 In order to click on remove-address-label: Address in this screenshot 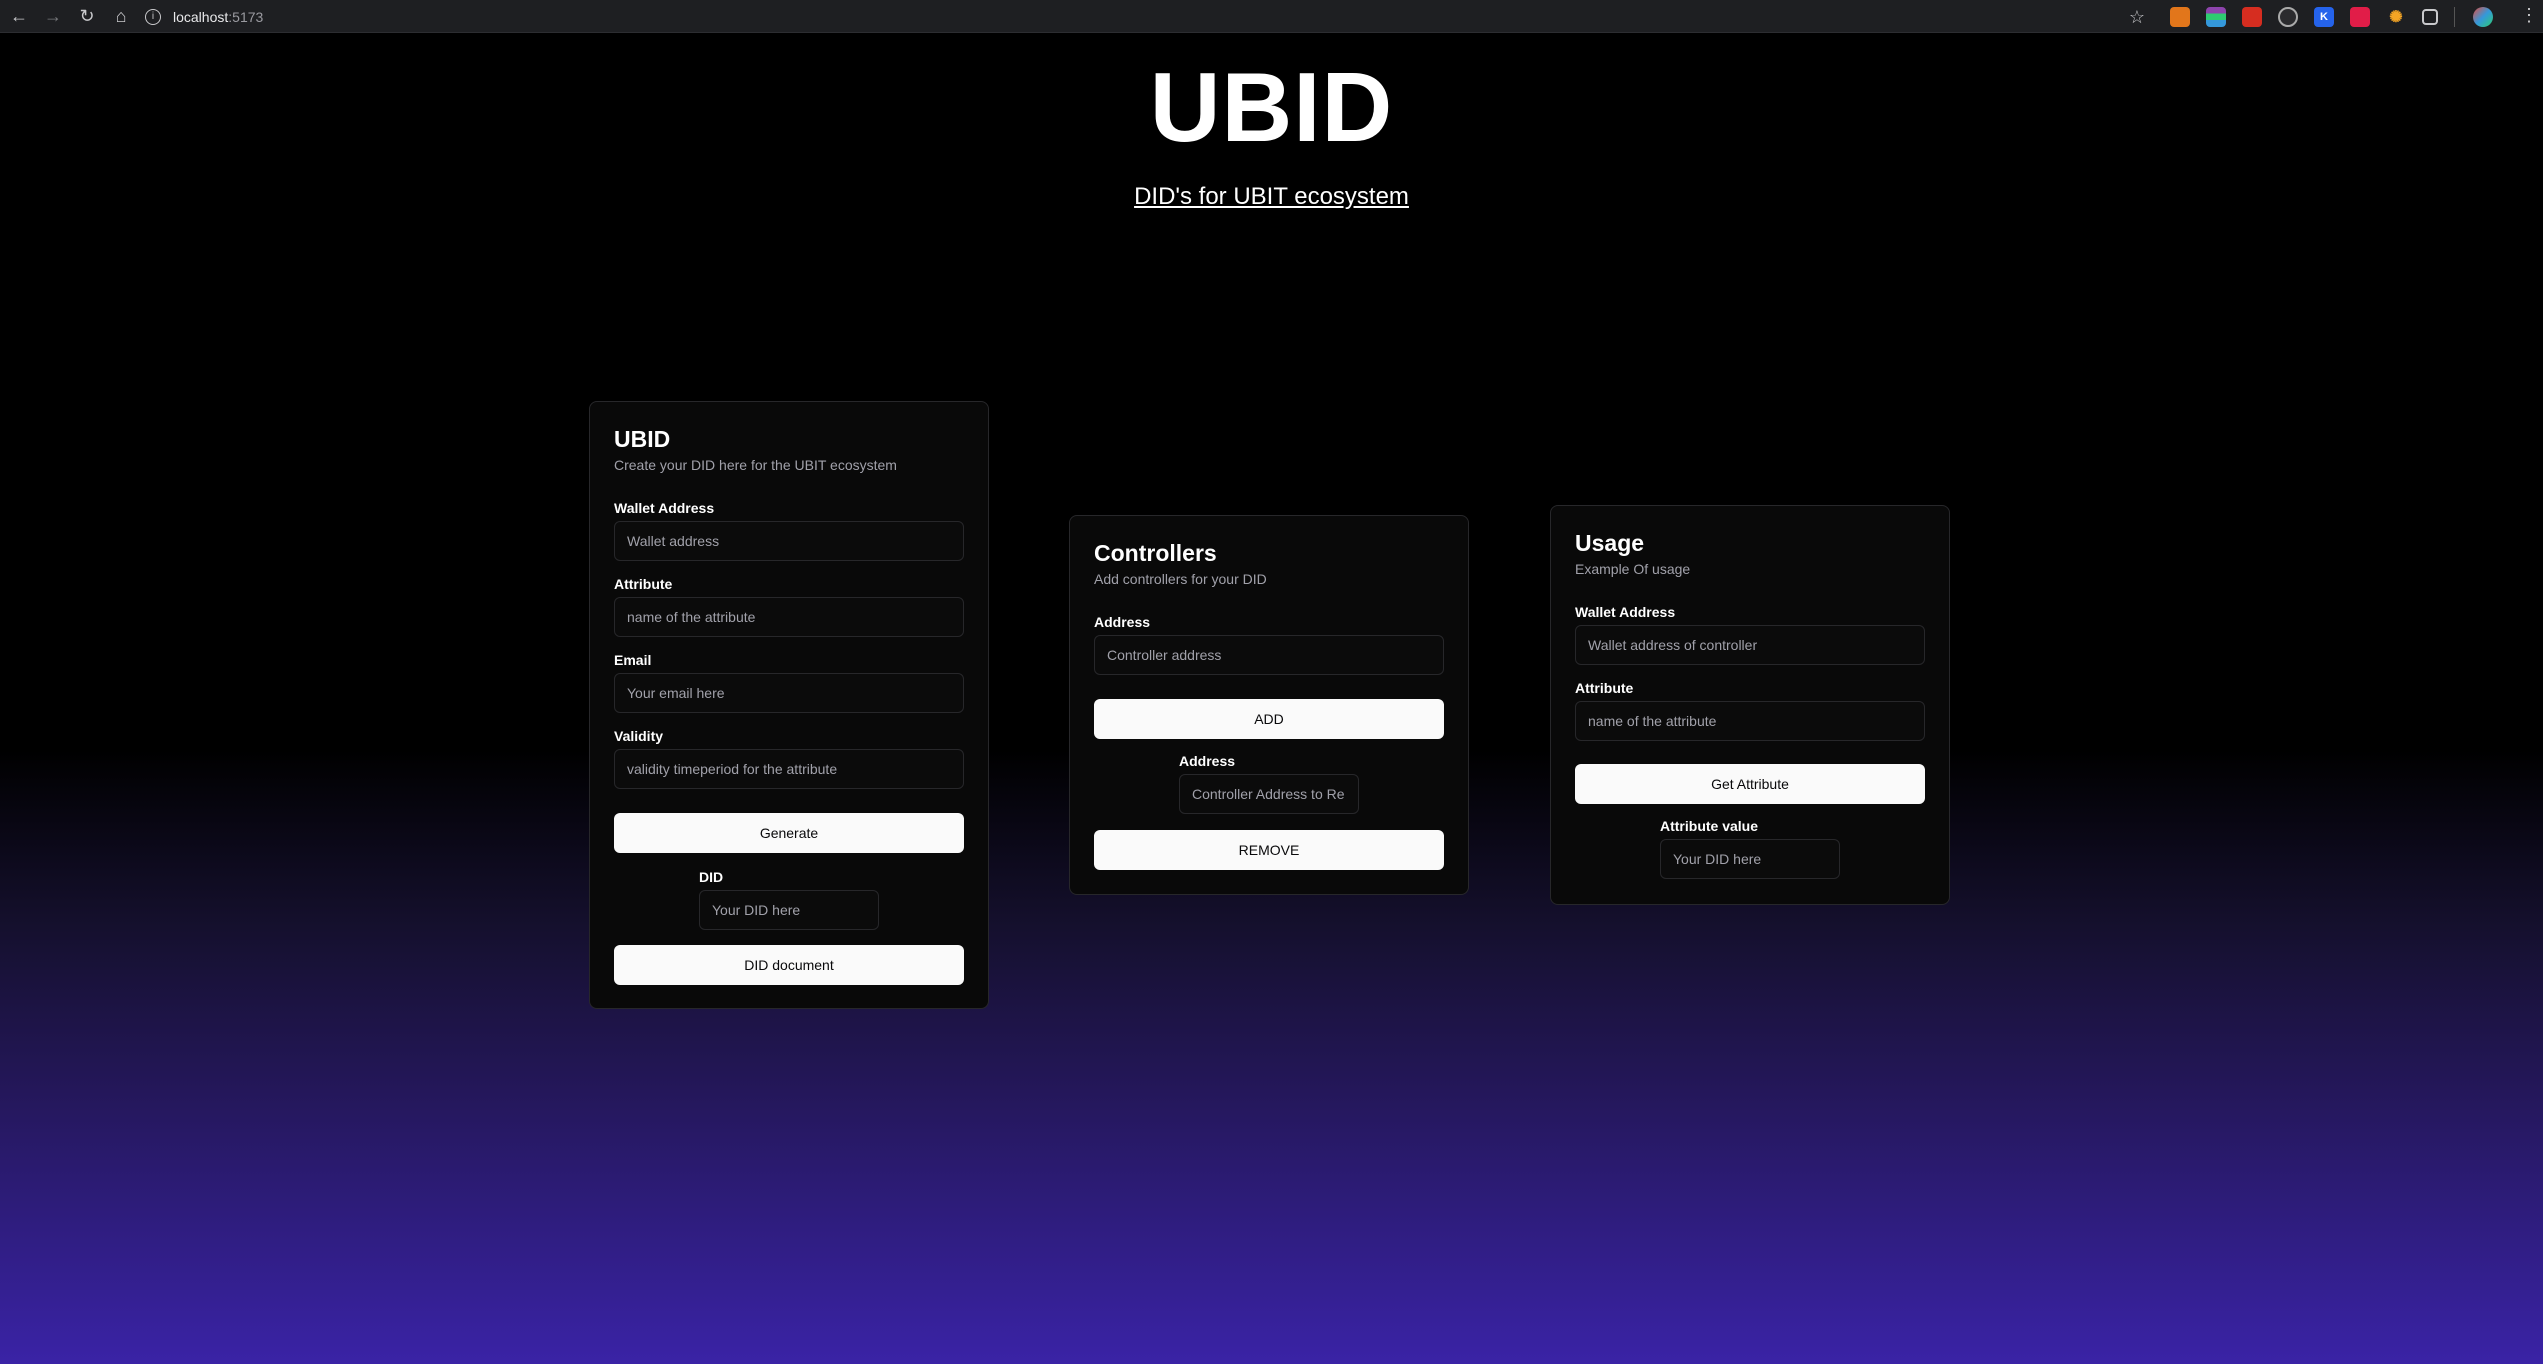, I will do `click(1207, 761)`.